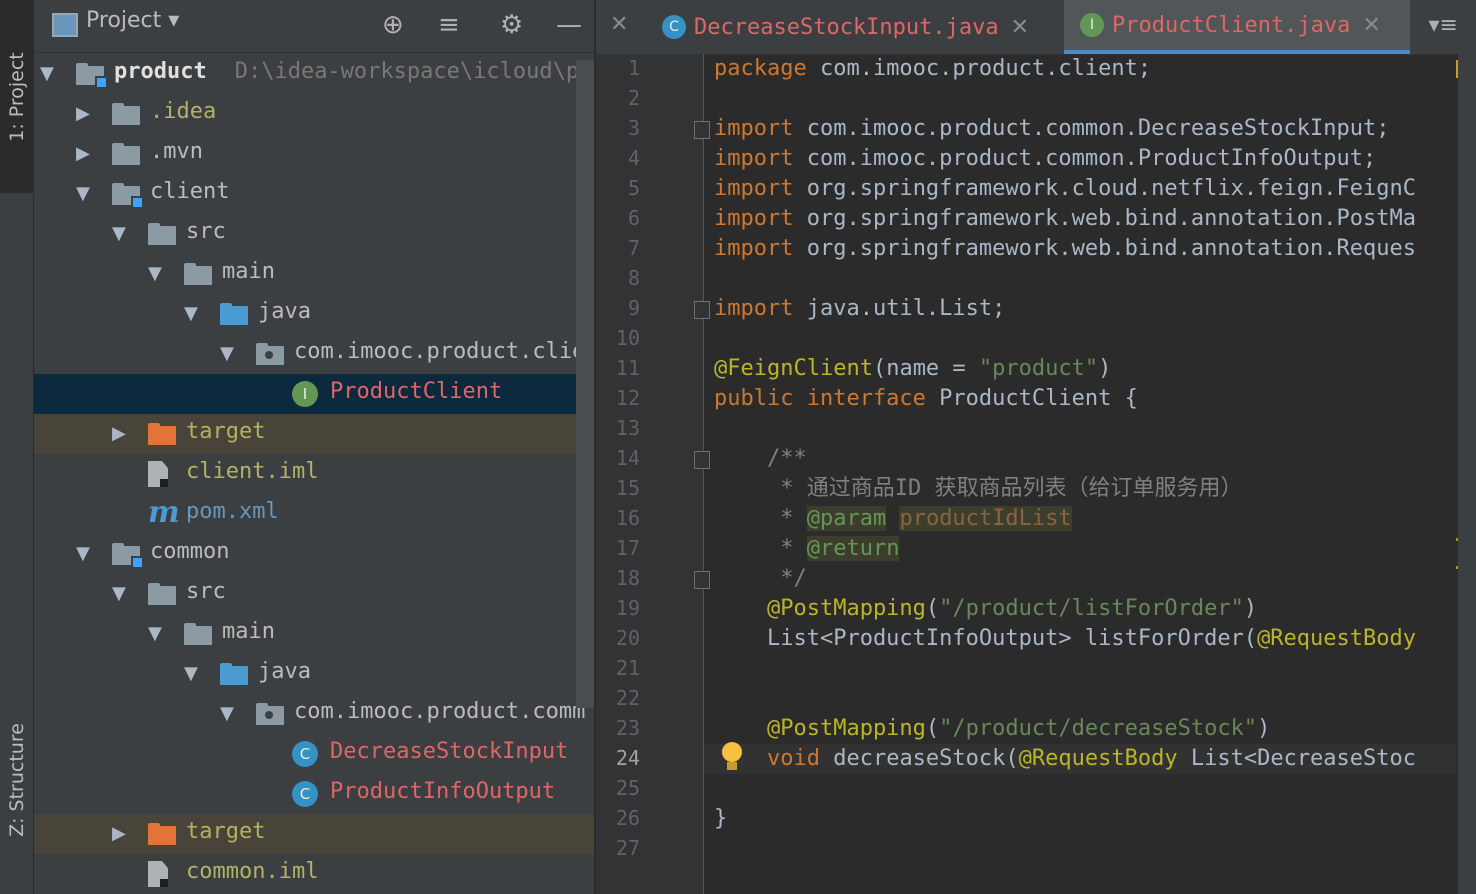 This screenshot has width=1476, height=894. What do you see at coordinates (511, 25) in the screenshot?
I see `settings-gear-icon: ⚙` at bounding box center [511, 25].